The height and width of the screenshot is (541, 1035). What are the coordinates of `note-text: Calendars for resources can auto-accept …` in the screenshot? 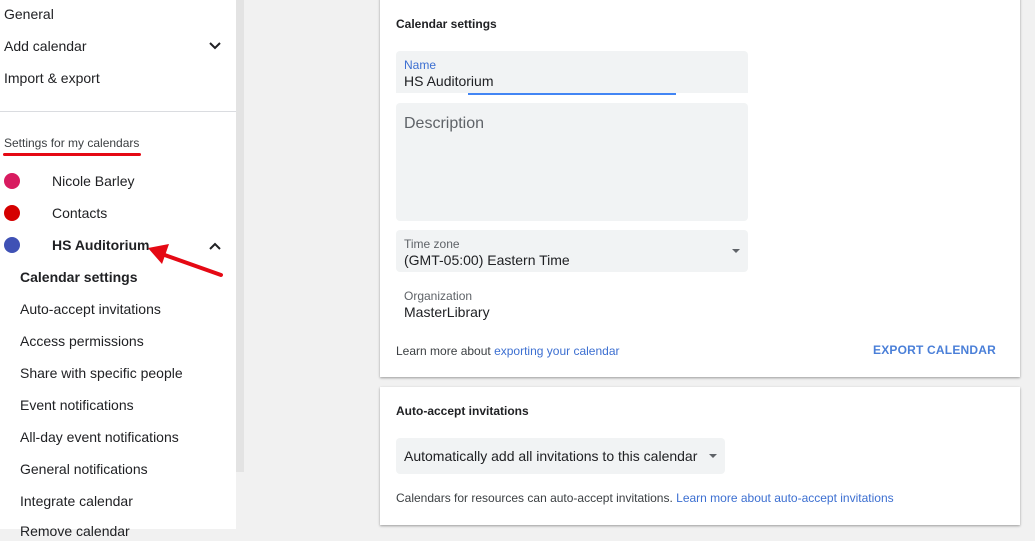 It's located at (534, 498).